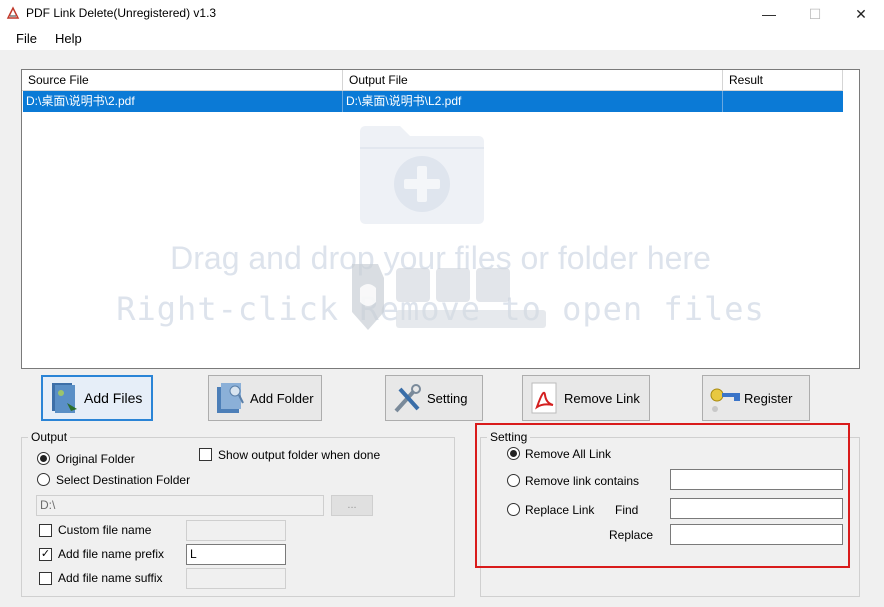 The image size is (884, 607). I want to click on remove-link-label: Remove Link, so click(602, 398).